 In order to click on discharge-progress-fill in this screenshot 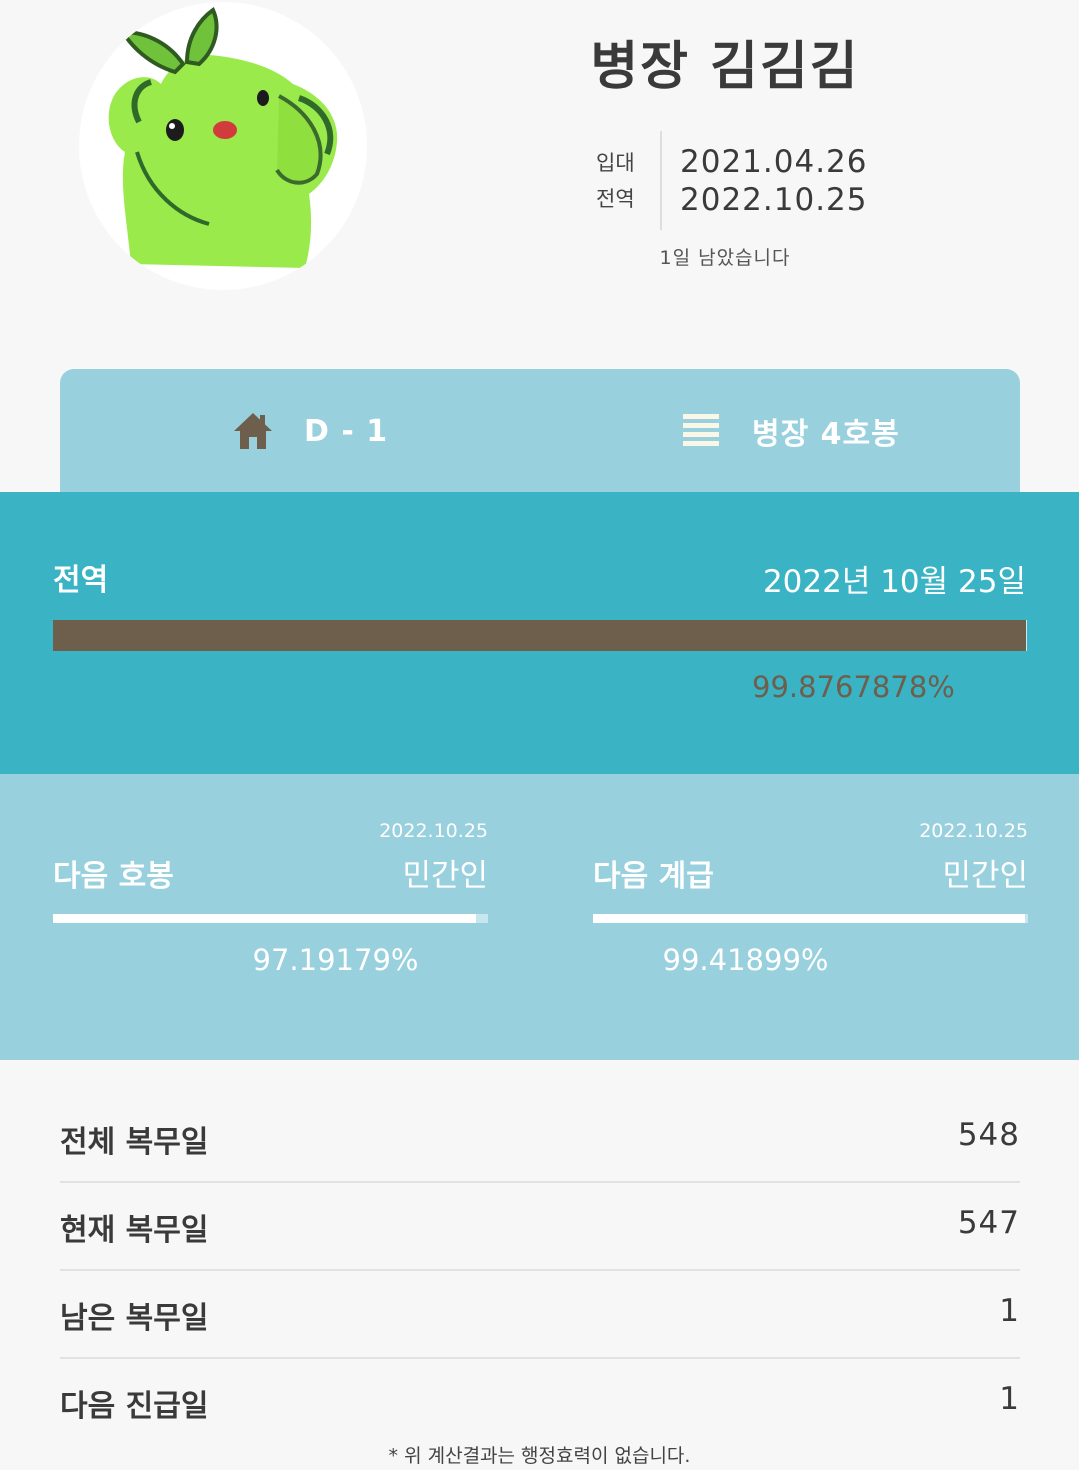, I will do `click(539, 635)`.